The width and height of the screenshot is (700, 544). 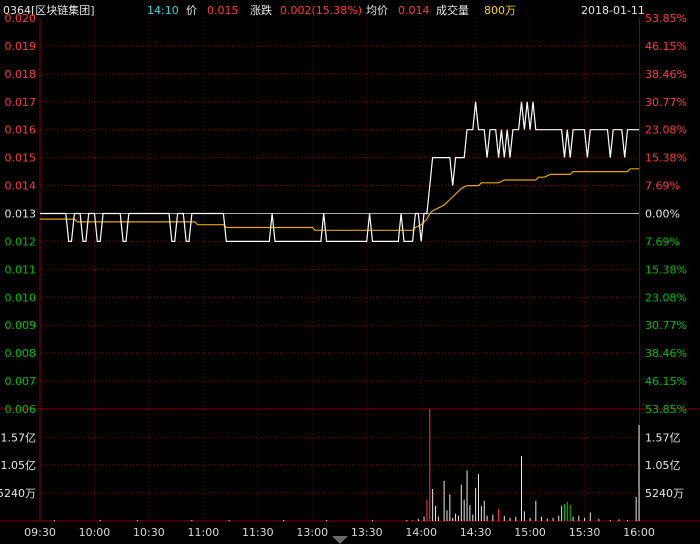 What do you see at coordinates (21, 381) in the screenshot?
I see `price-tick-label: 0.007` at bounding box center [21, 381].